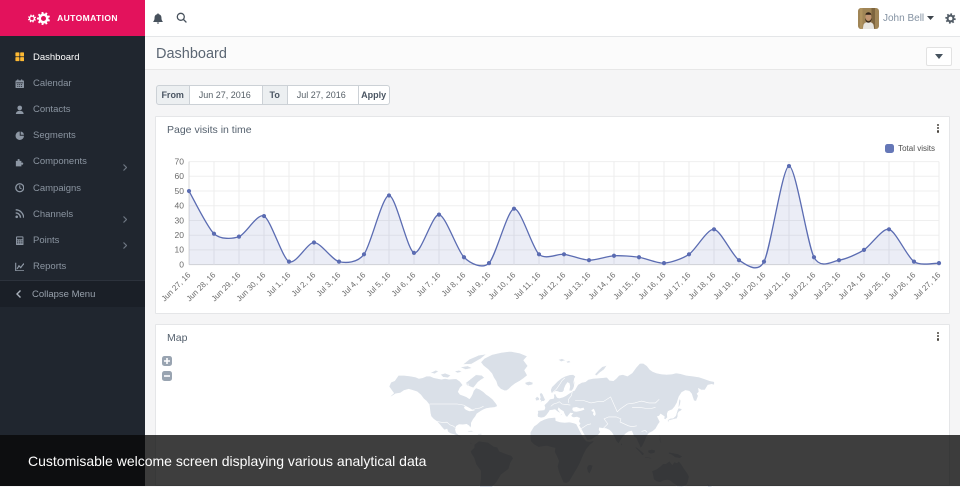 The width and height of the screenshot is (960, 487). What do you see at coordinates (279, 284) in the screenshot?
I see `svg-text: Jul 1, 16` at bounding box center [279, 284].